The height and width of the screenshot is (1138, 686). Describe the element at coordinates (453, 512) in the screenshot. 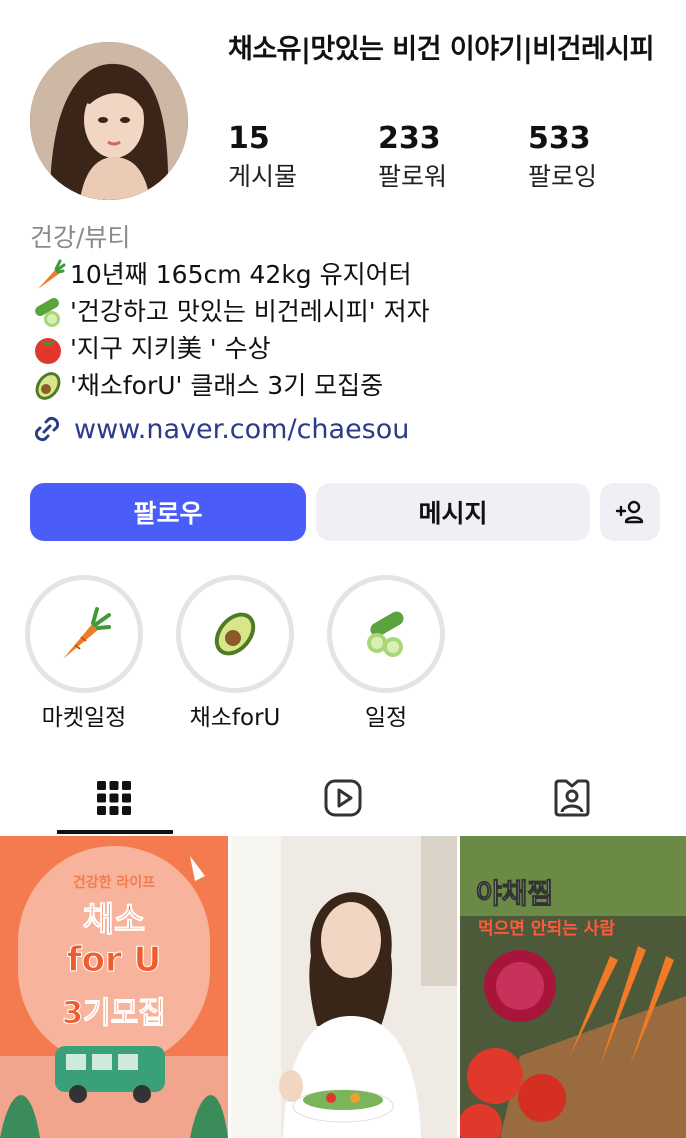

I see `message-button: 메시지` at that location.